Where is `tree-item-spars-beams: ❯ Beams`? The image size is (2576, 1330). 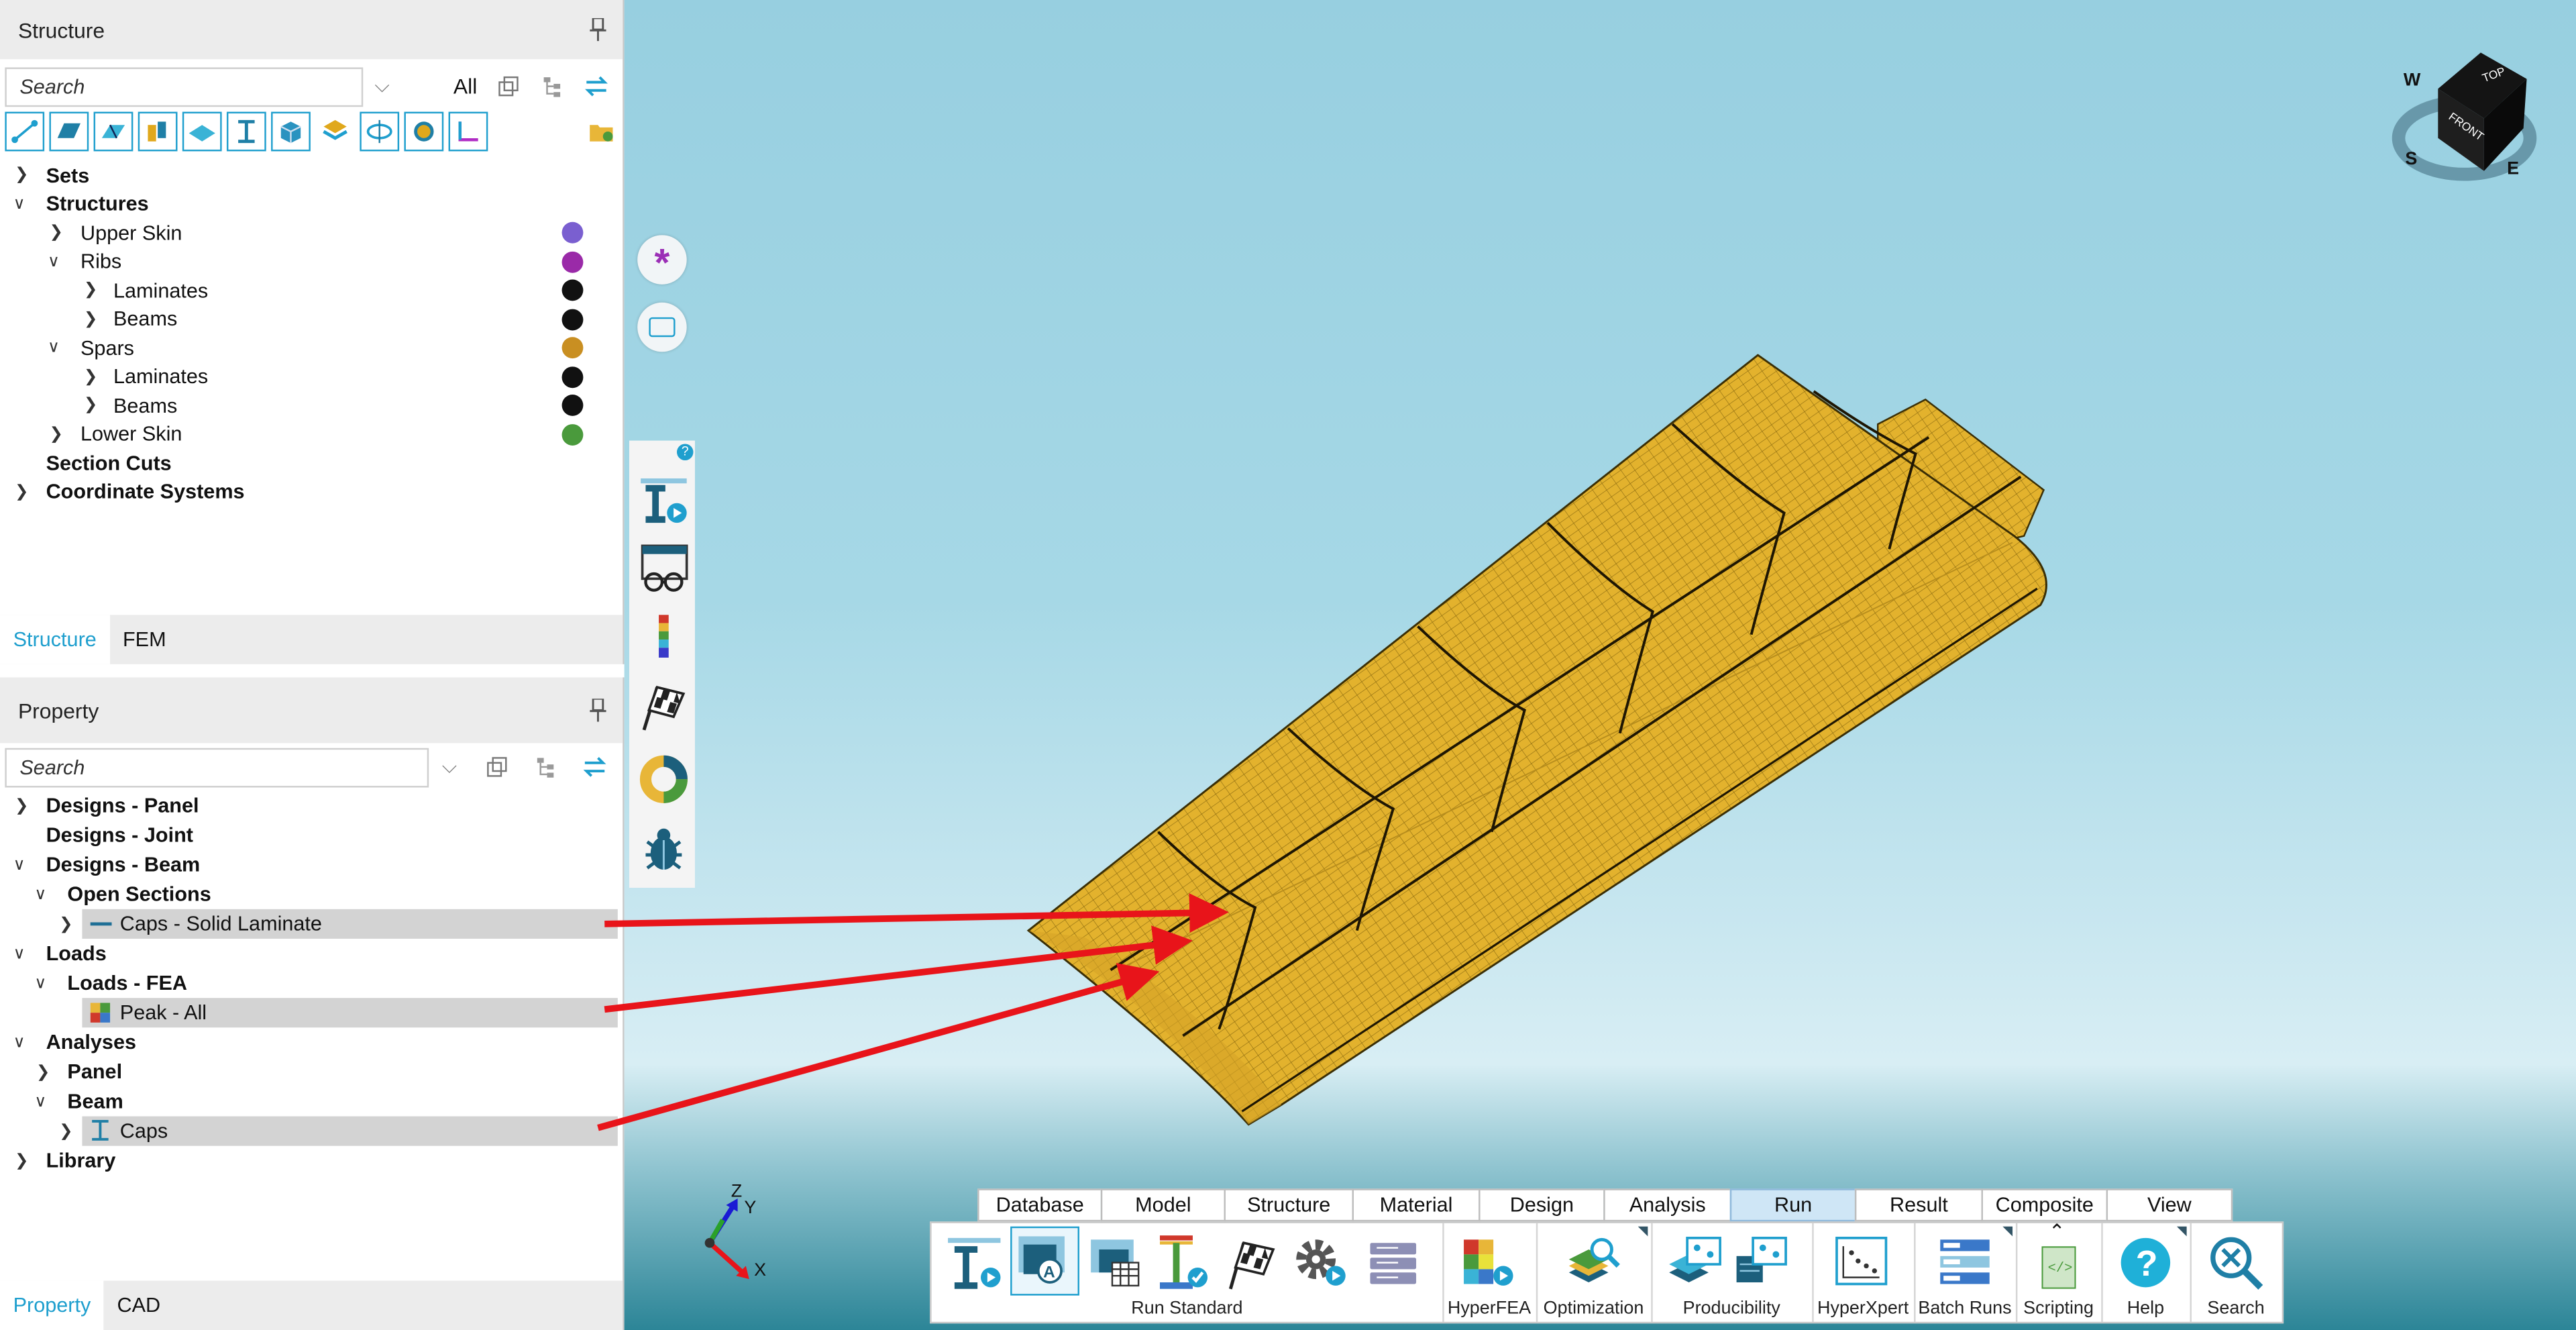
tree-item-spars-beams: ❯ Beams is located at coordinates (311, 405).